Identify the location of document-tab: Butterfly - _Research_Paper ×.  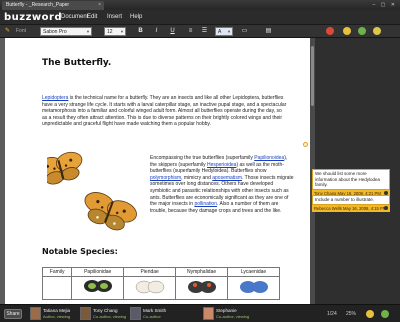
(53, 5).